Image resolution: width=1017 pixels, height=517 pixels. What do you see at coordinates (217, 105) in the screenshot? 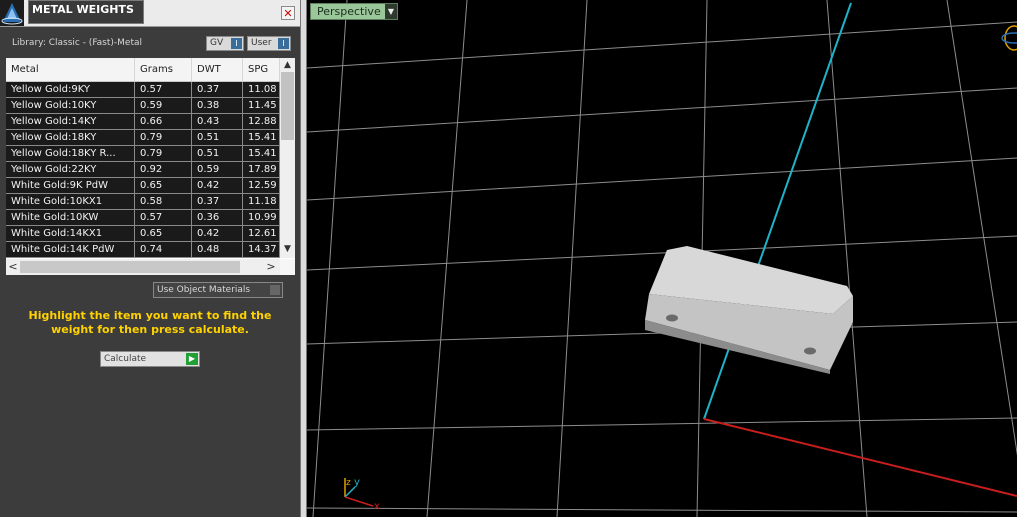
I see `dwt-cell: 0.38` at bounding box center [217, 105].